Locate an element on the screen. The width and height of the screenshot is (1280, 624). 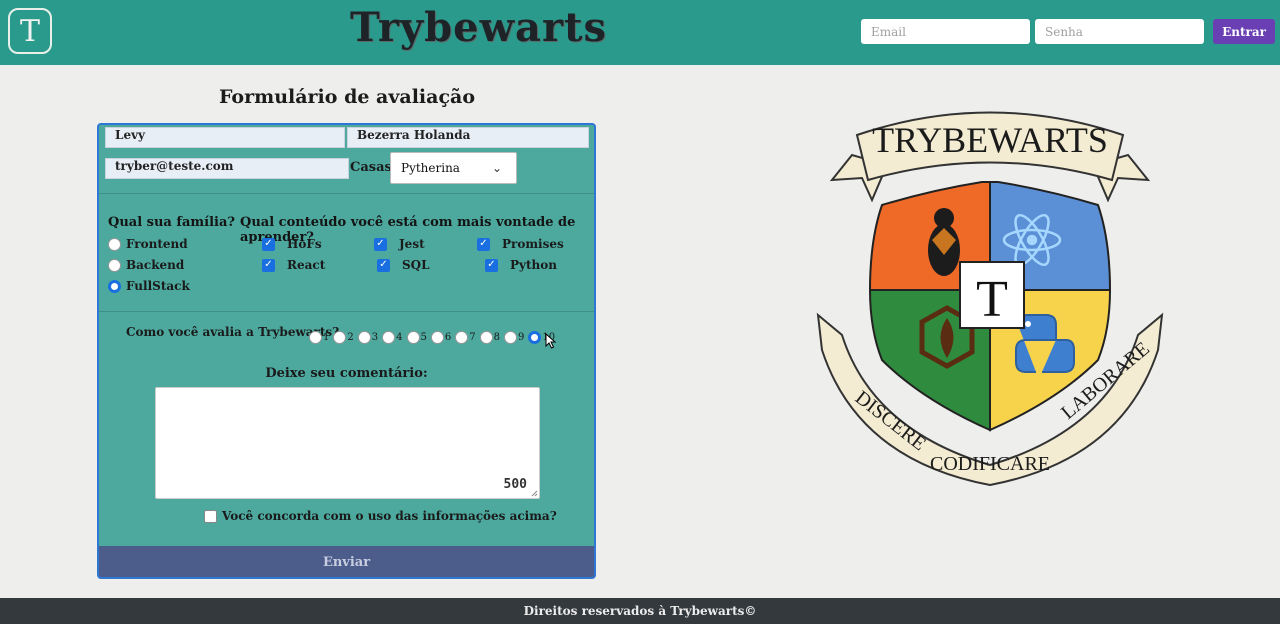
comment-textarea: 500 is located at coordinates (347, 443).